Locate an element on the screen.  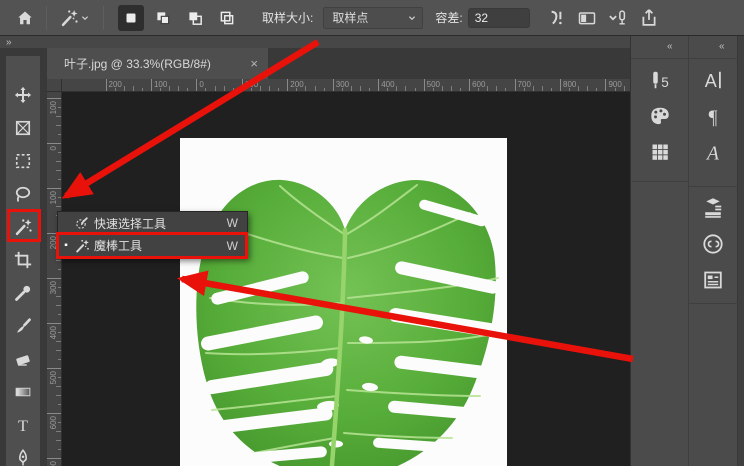
home-button is located at coordinates (25, 18).